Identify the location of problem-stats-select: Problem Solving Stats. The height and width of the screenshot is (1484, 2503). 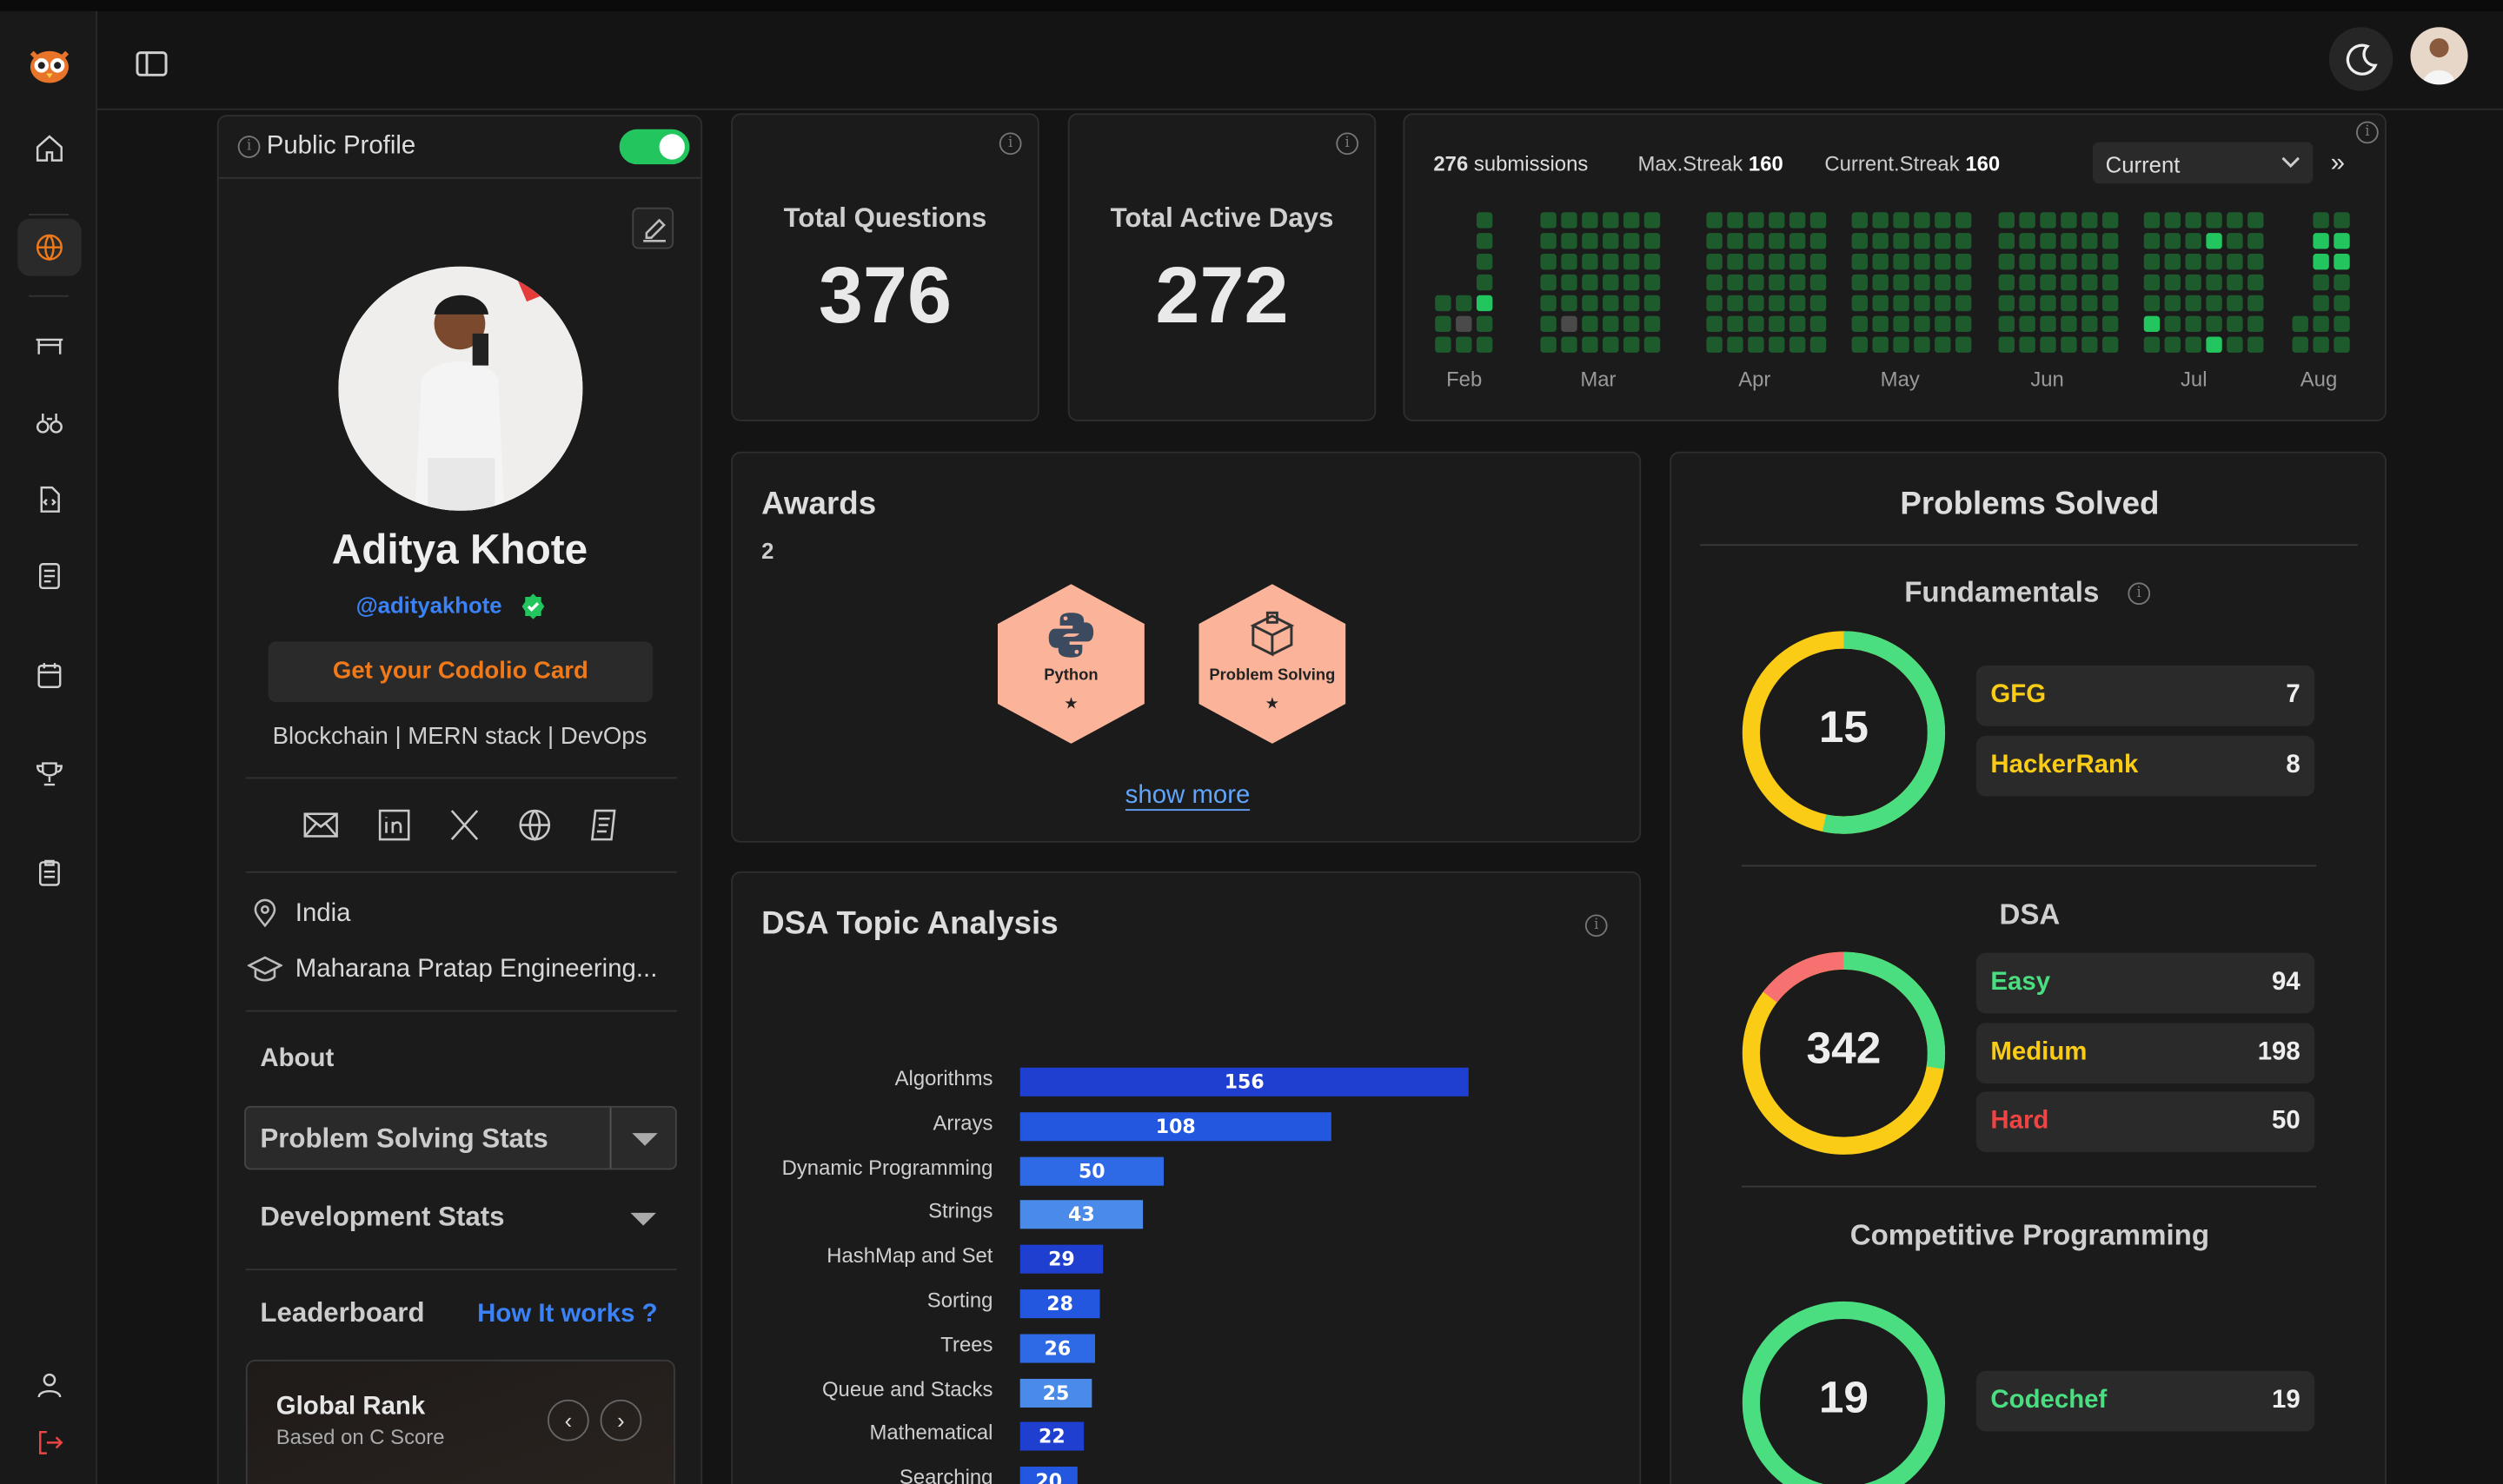
(460, 1137).